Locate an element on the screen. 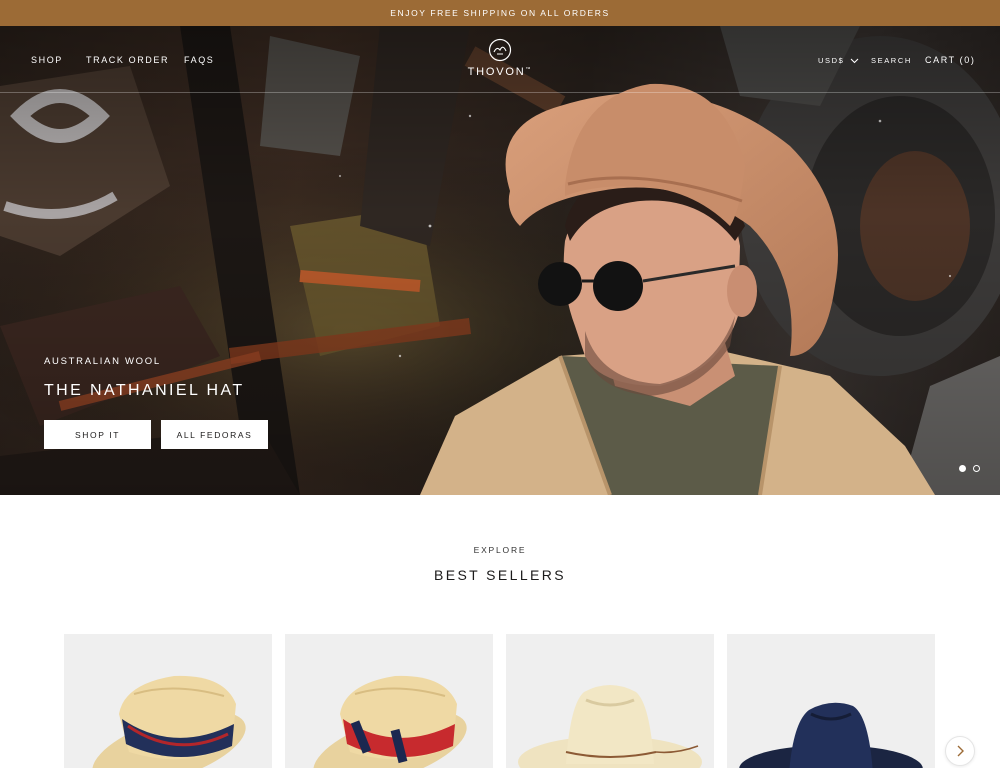 This screenshot has width=1000, height=768. carousel-next-button is located at coordinates (960, 751).